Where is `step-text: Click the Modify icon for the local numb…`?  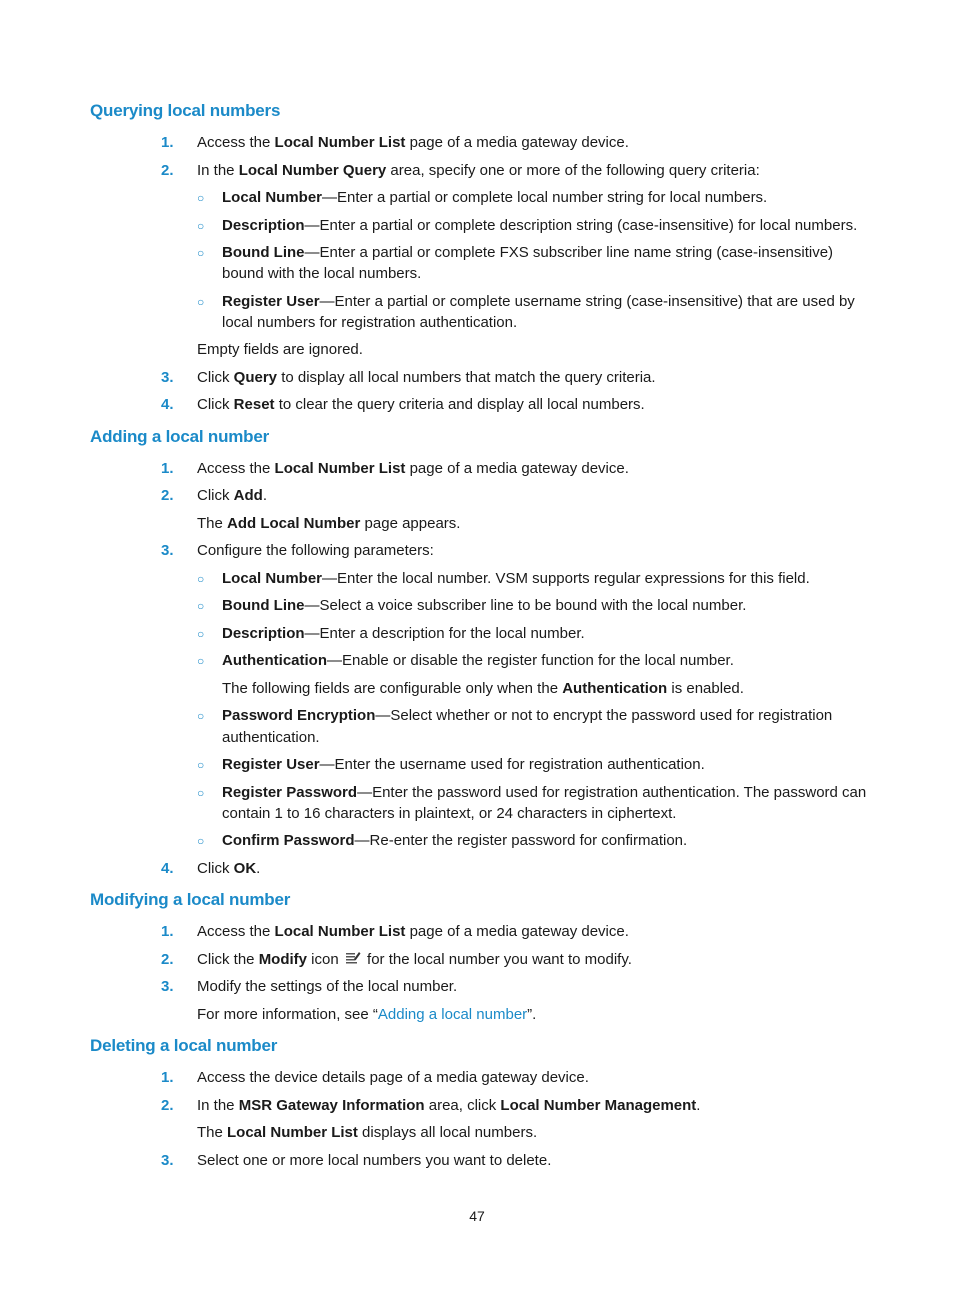 step-text: Click the Modify icon for the local numb… is located at coordinates (414, 959).